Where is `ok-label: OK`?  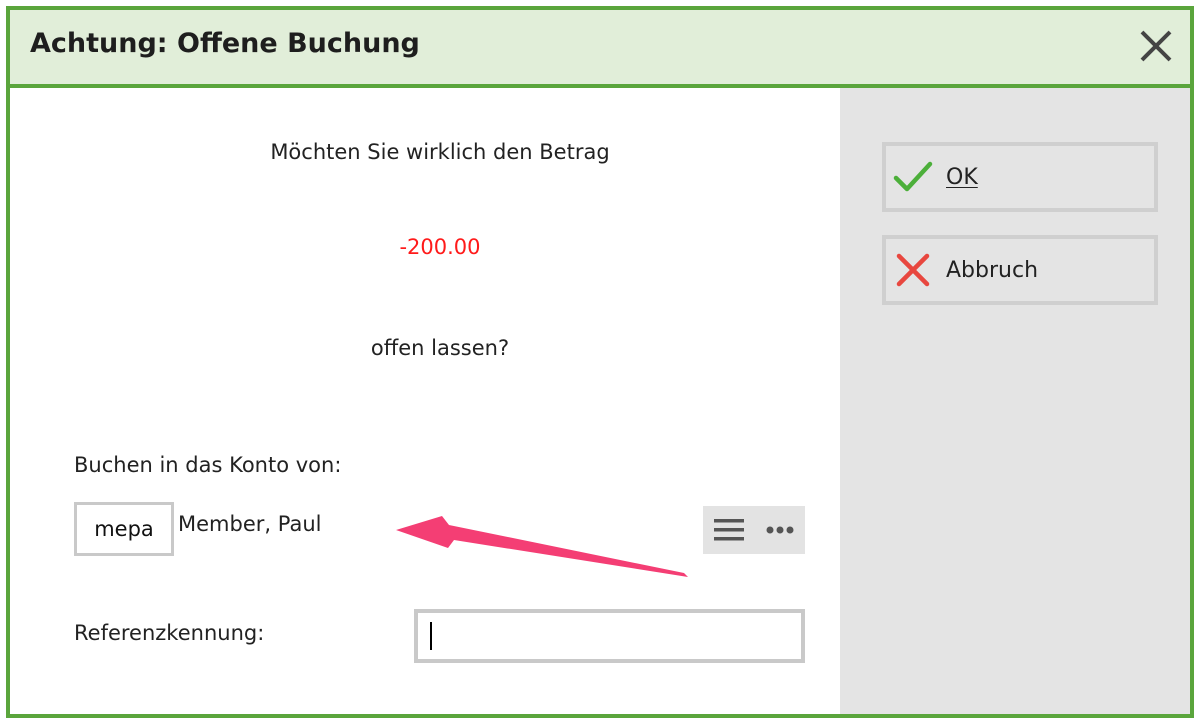 ok-label: OK is located at coordinates (962, 177).